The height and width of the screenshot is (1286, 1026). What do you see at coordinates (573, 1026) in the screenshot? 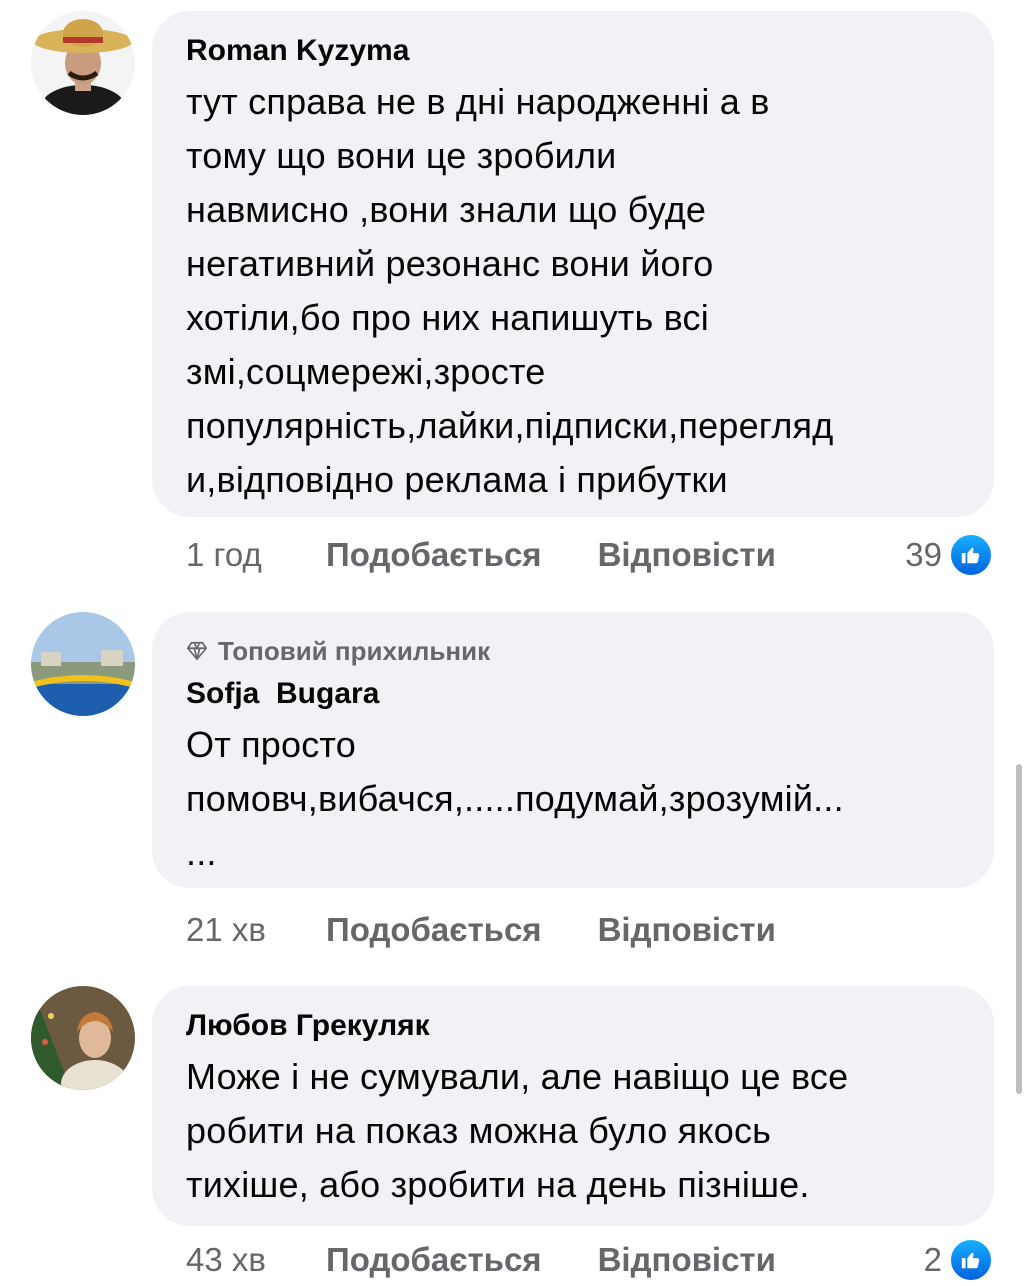
I see `comment-author: Любов Грекуляк` at bounding box center [573, 1026].